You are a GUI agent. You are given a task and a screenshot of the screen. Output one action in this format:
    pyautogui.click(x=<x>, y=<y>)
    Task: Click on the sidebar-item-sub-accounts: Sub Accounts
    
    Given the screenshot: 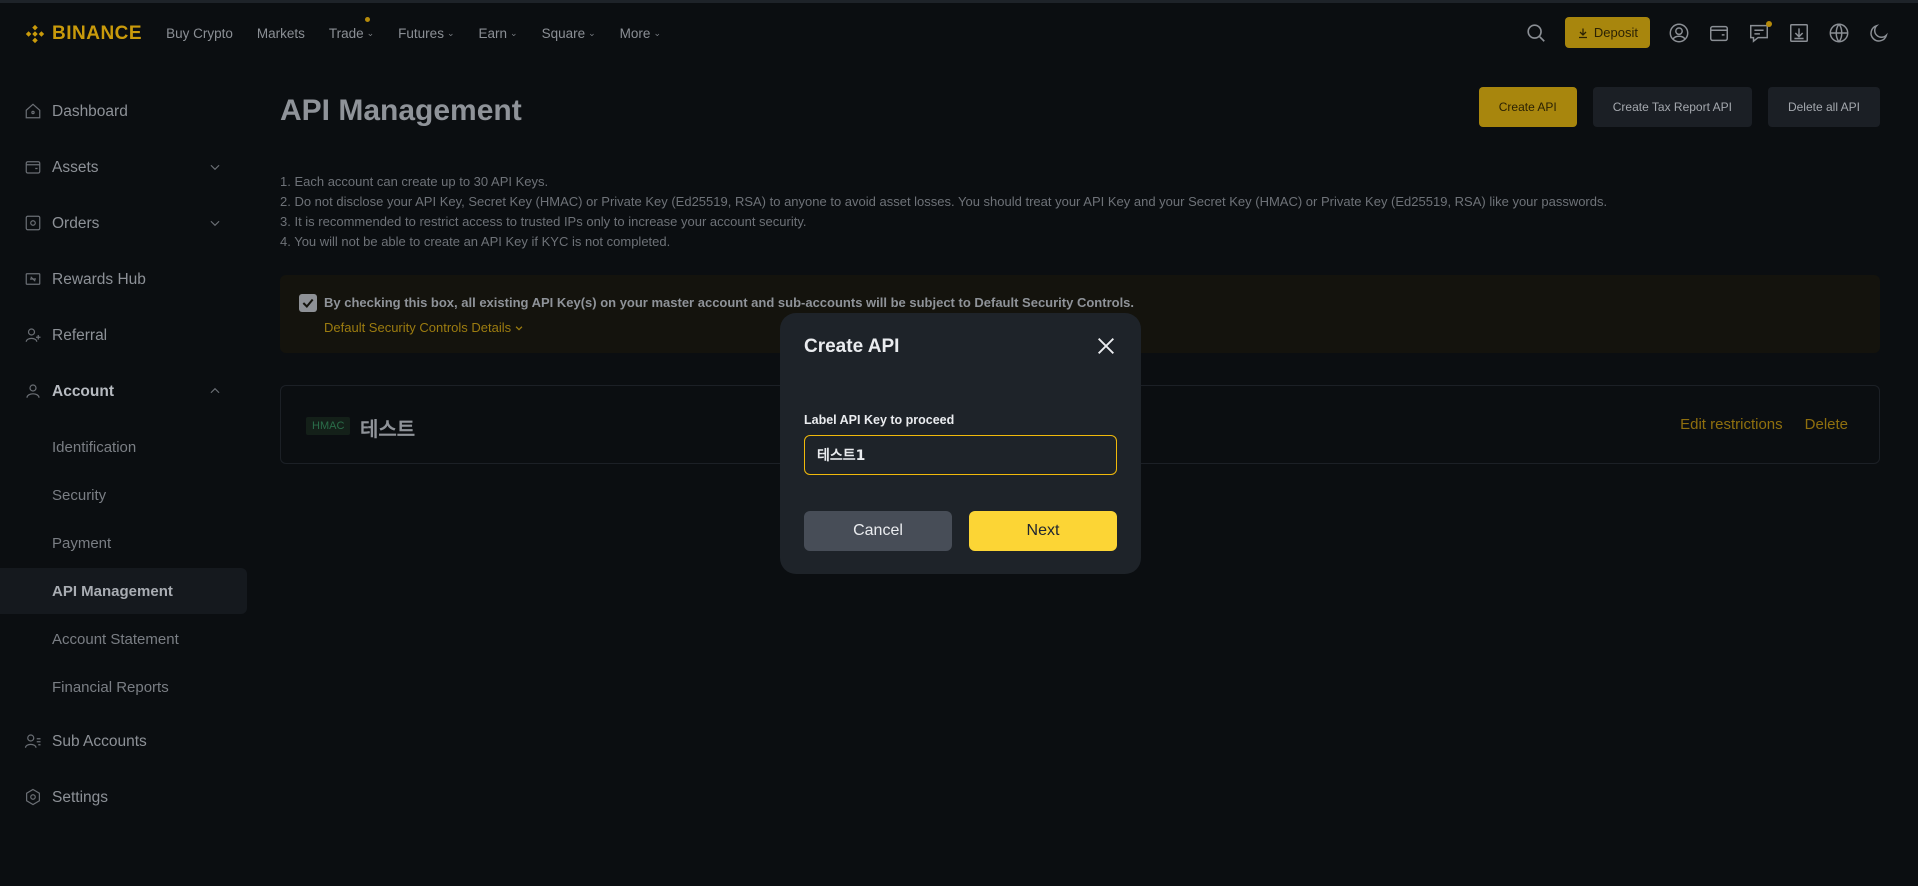 What is the action you would take?
    pyautogui.click(x=125, y=742)
    